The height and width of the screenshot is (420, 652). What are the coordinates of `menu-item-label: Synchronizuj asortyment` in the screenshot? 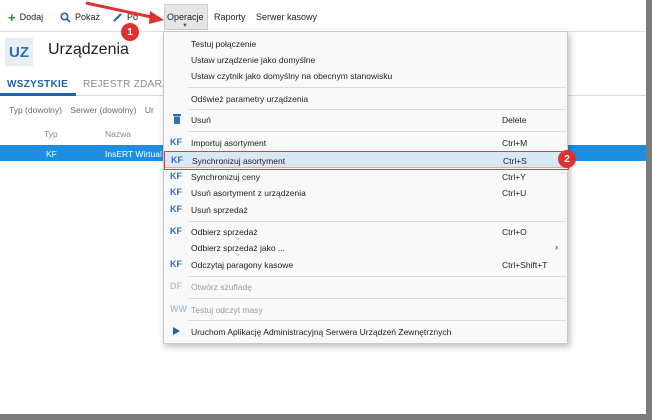 It's located at (239, 161).